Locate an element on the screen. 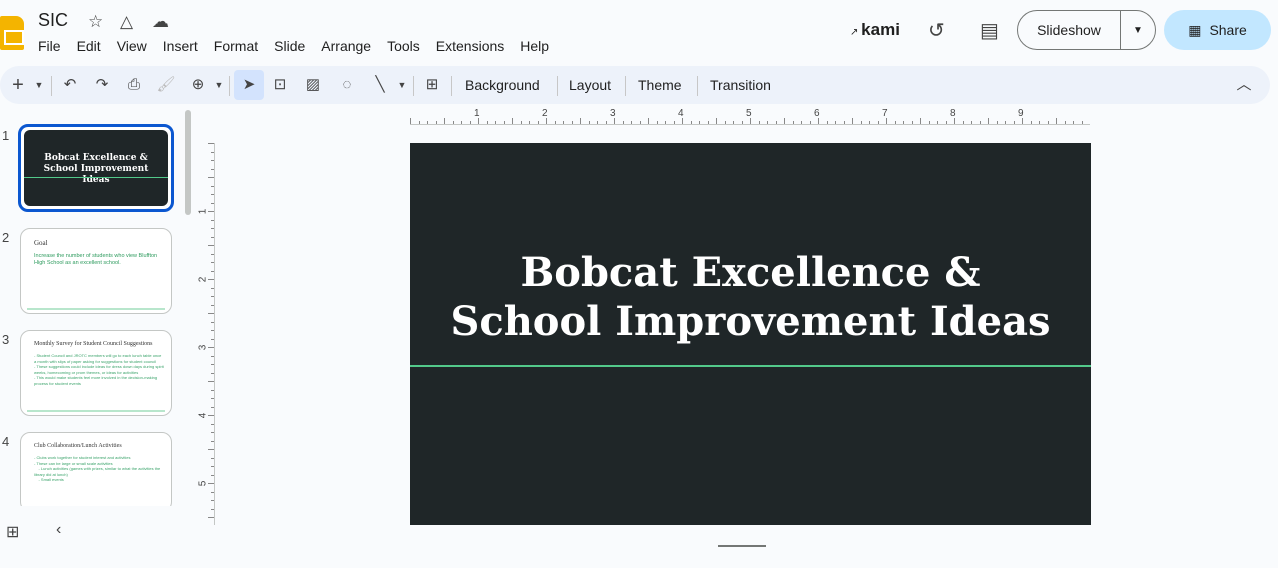  redo-icon: ↷ is located at coordinates (102, 85).